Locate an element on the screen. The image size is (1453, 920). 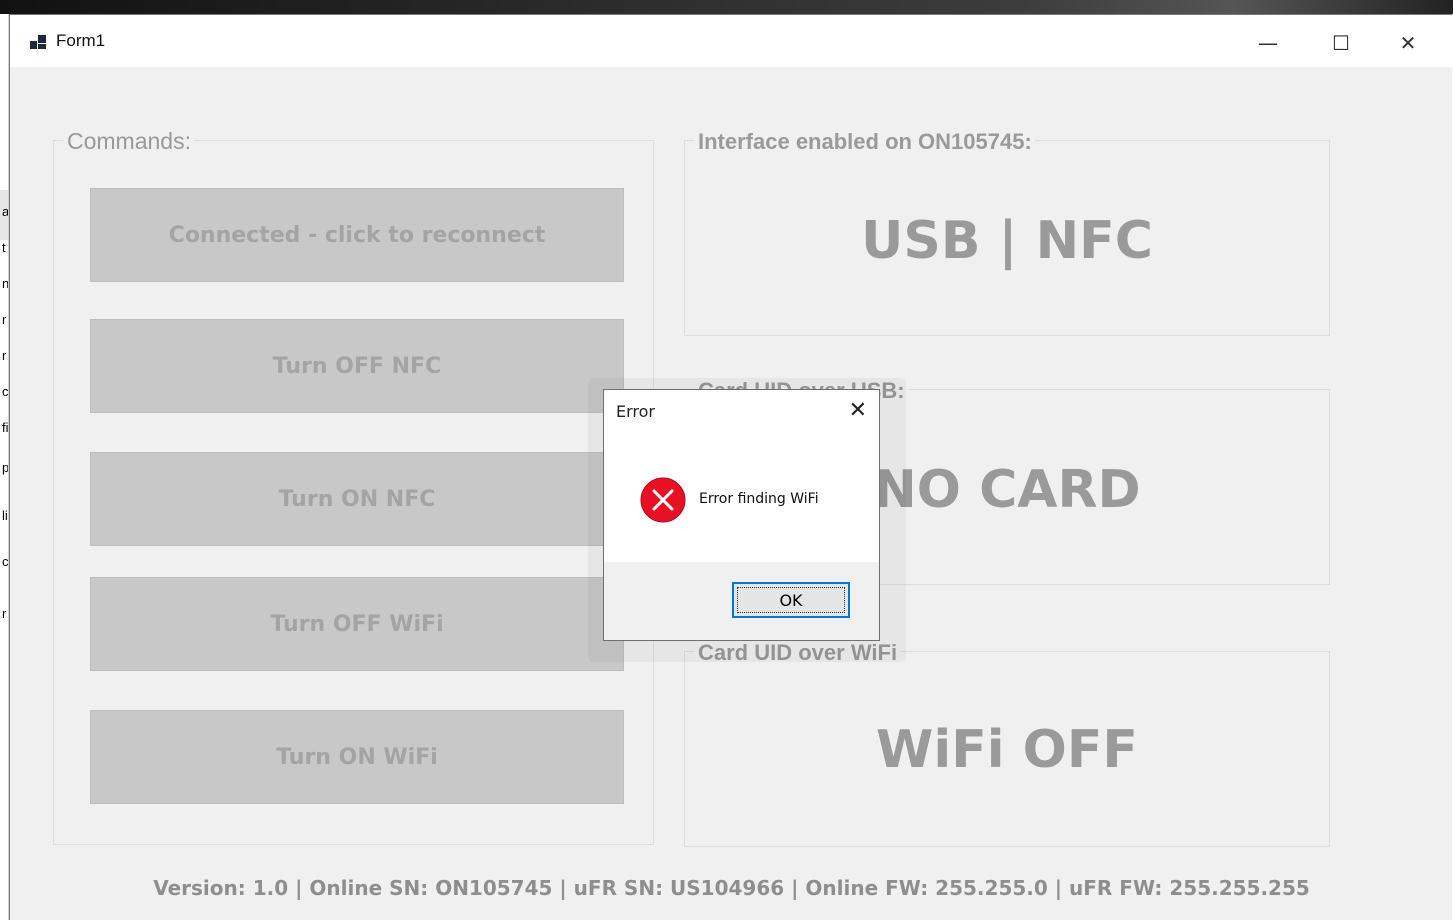
background-text-fragment: fi is located at coordinates (5, 427).